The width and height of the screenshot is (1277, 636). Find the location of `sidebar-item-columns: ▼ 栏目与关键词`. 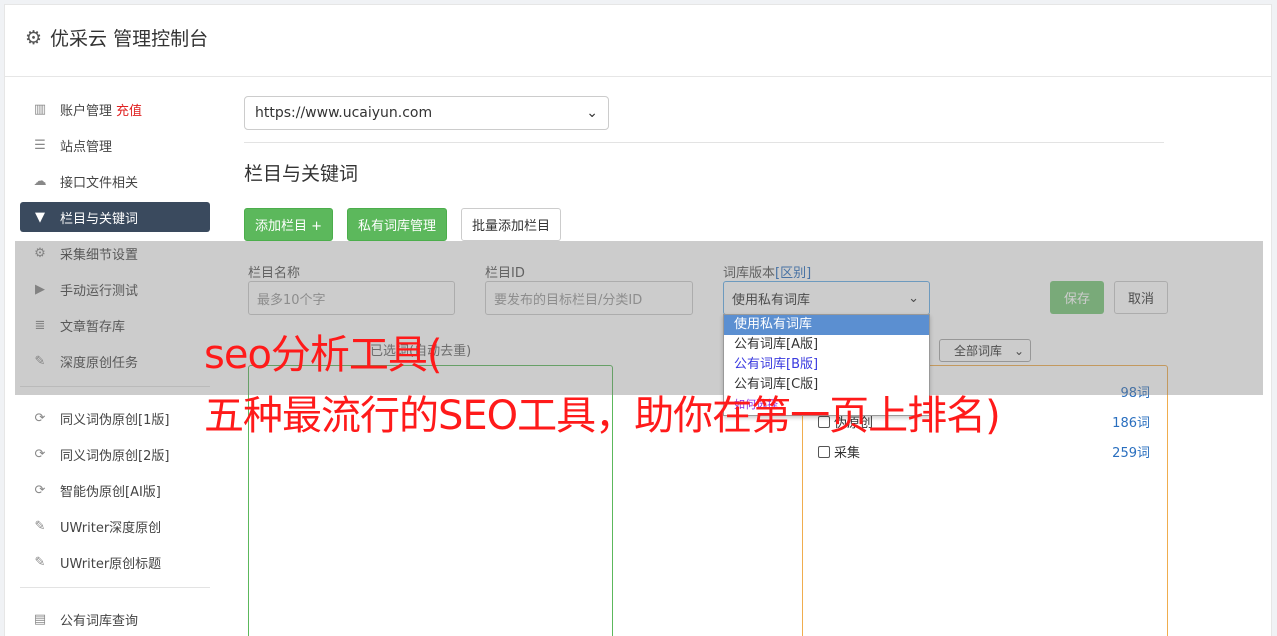

sidebar-item-columns: ▼ 栏目与关键词 is located at coordinates (115, 217).